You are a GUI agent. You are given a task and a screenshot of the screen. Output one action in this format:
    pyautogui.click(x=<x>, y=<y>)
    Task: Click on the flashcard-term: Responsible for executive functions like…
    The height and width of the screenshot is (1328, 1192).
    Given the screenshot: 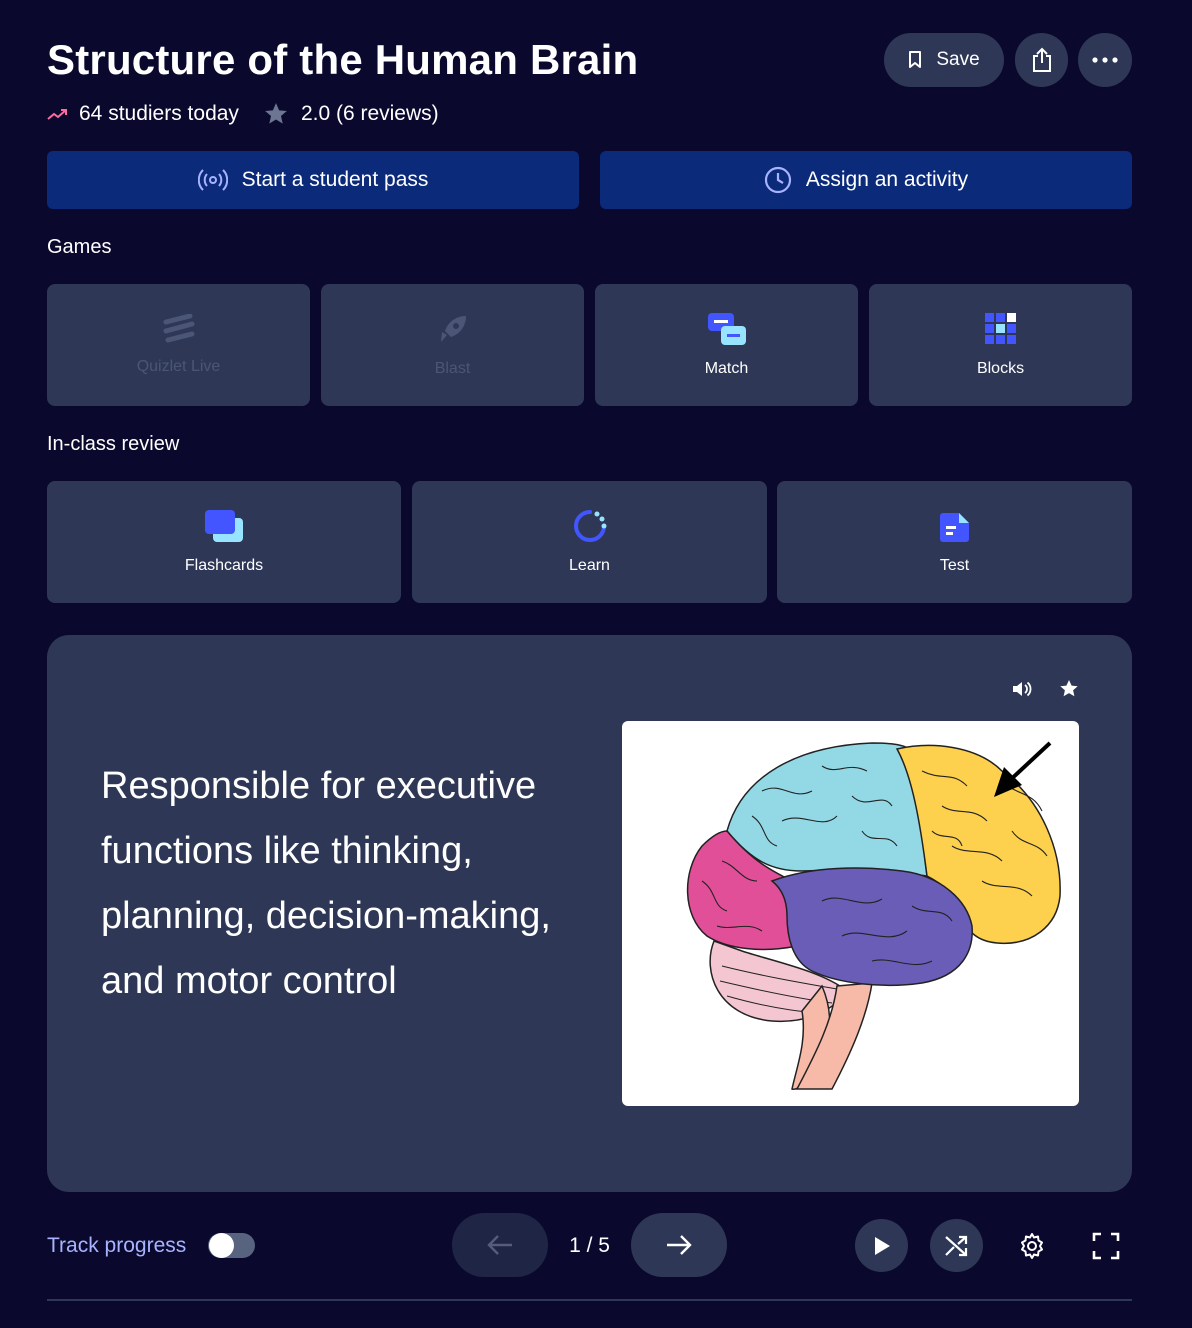 What is the action you would take?
    pyautogui.click(x=326, y=883)
    